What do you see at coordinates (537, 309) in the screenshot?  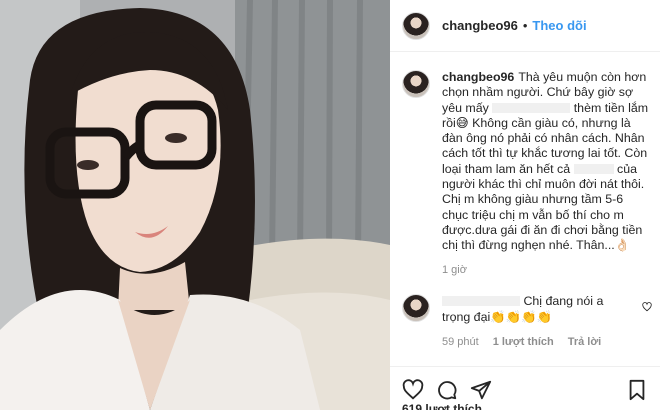 I see `comment-text: Chị đang nói a trọng đại👏👏👏👏` at bounding box center [537, 309].